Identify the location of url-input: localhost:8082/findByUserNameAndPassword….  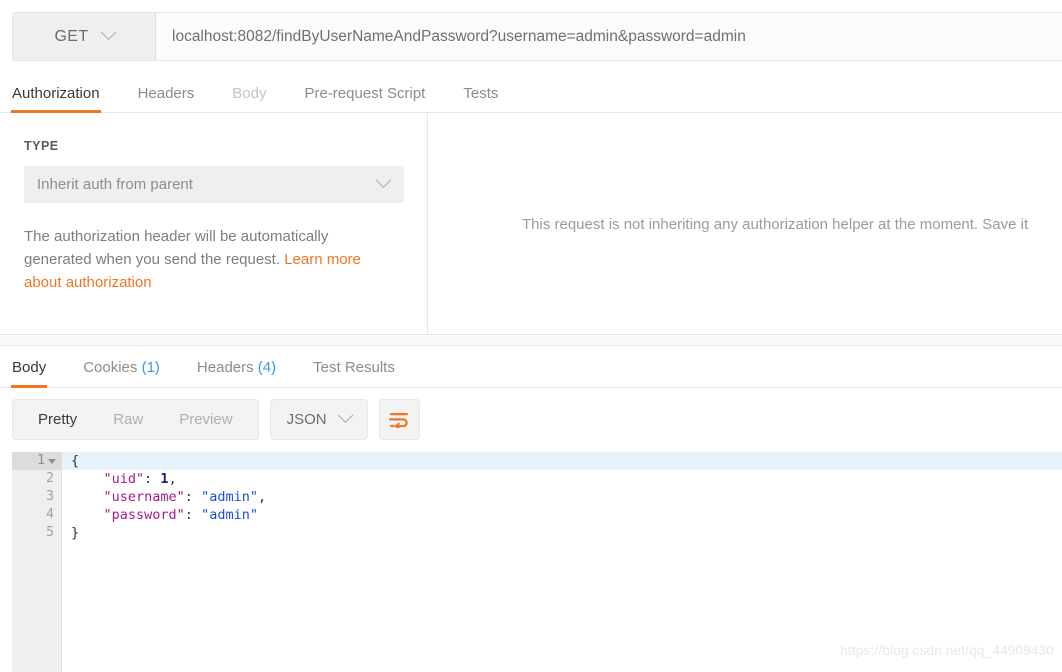
(609, 36).